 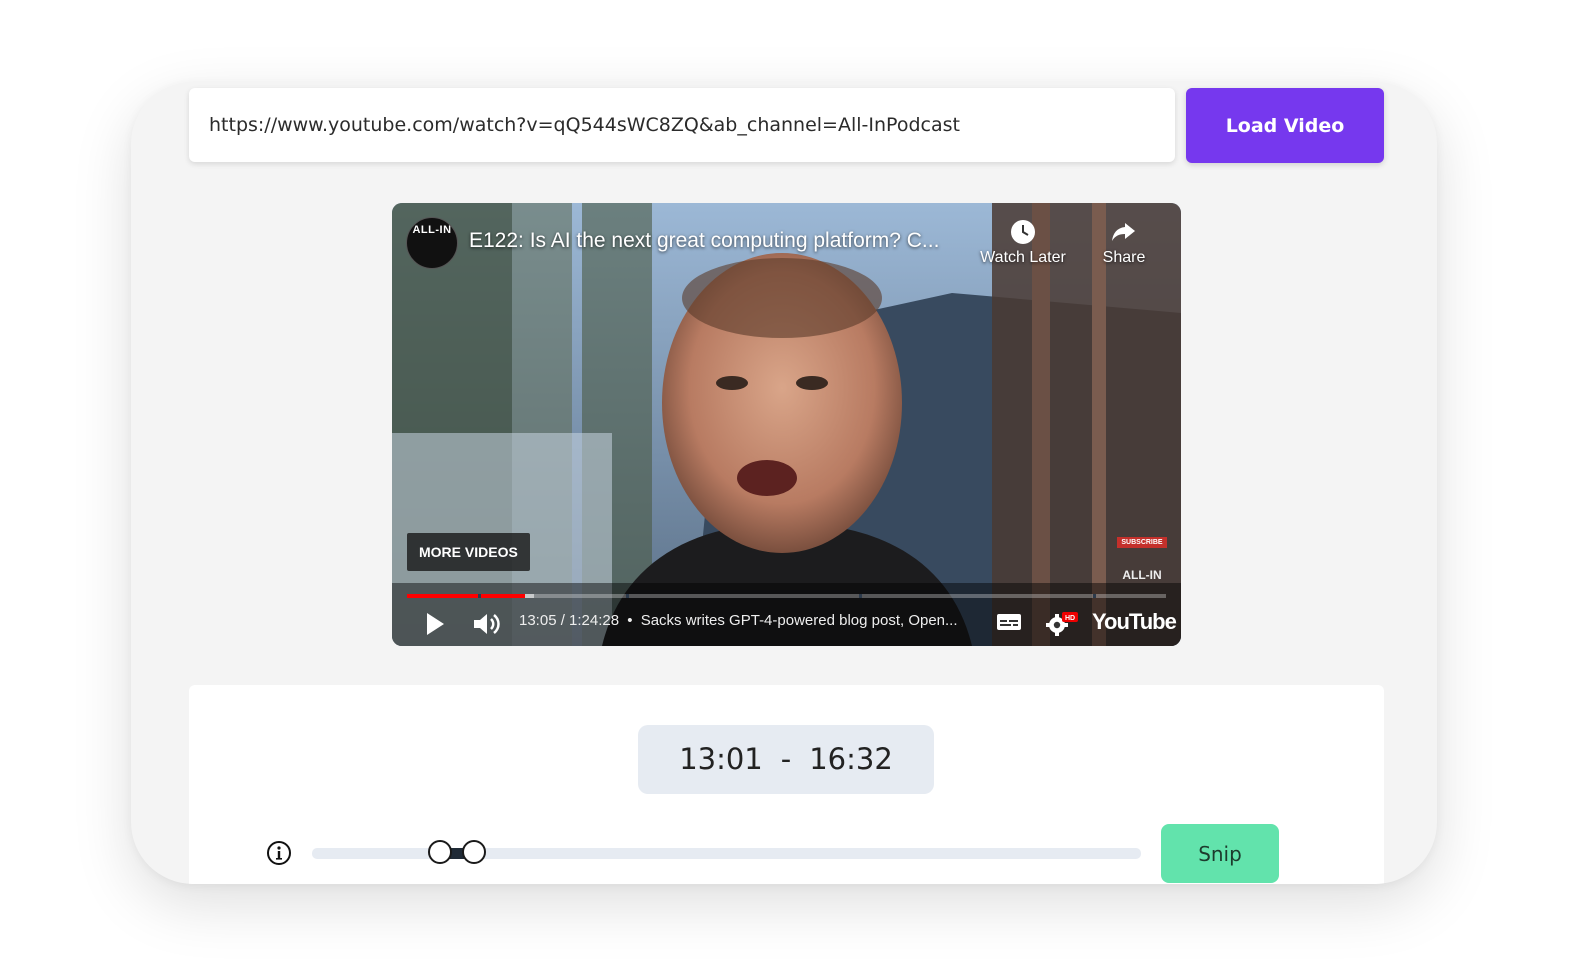 What do you see at coordinates (1142, 542) in the screenshot?
I see `subscribe-badge: SUBSCRIBE` at bounding box center [1142, 542].